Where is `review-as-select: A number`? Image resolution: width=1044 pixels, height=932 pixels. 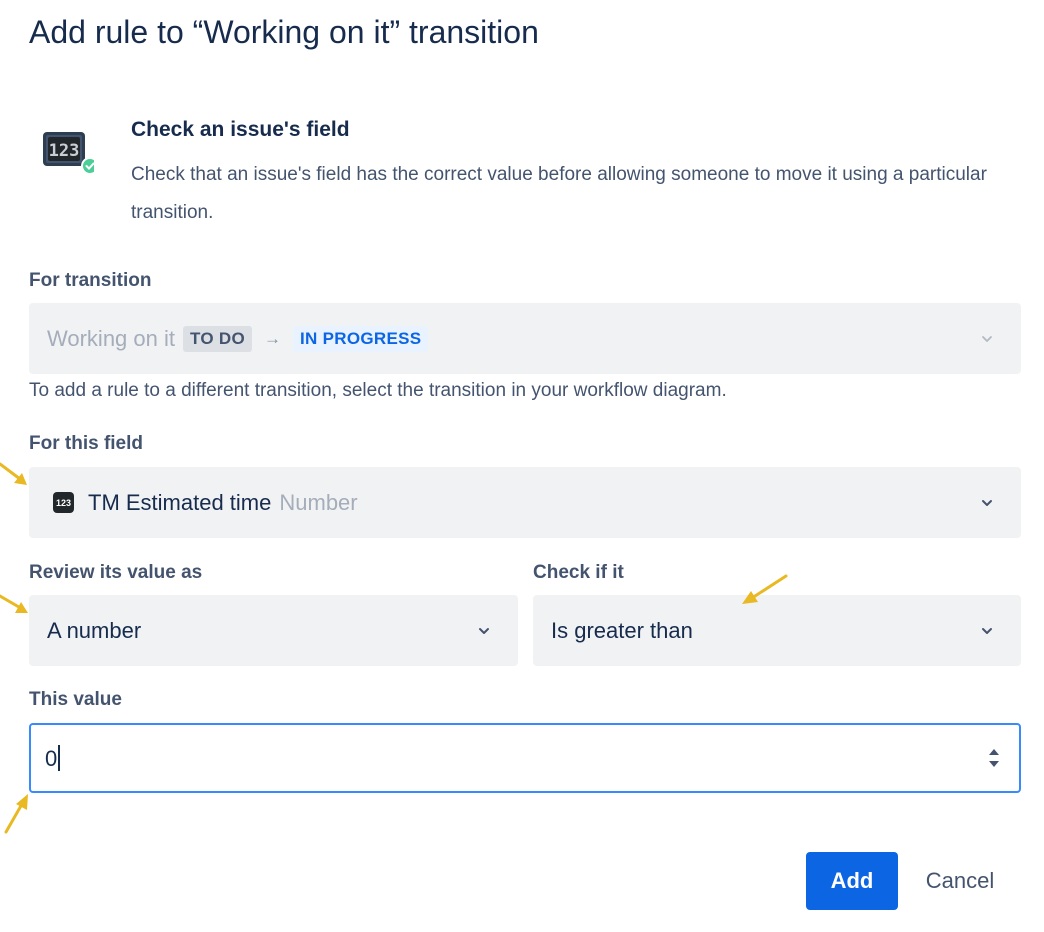 review-as-select: A number is located at coordinates (273, 630).